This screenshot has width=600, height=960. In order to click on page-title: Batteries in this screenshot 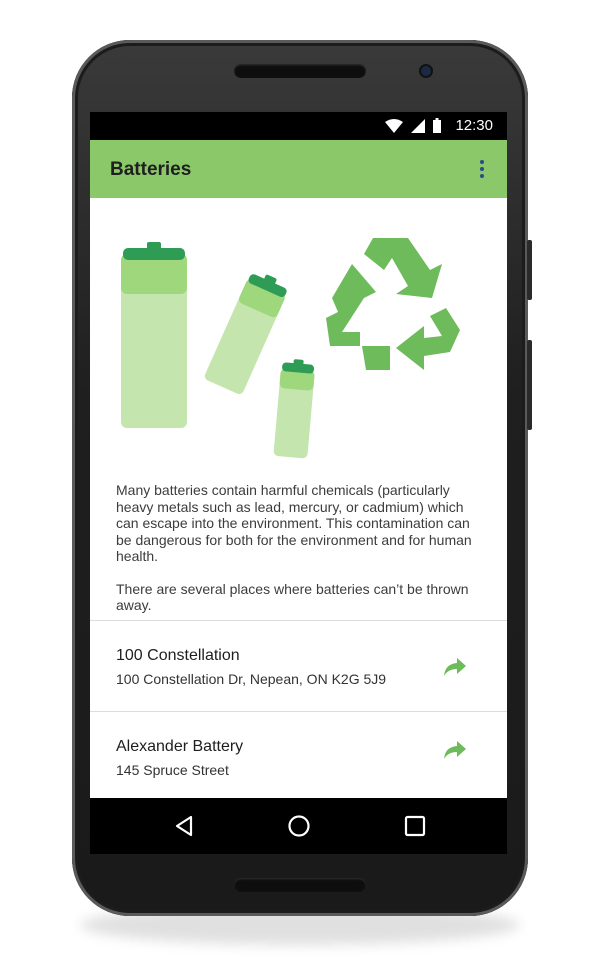, I will do `click(151, 169)`.